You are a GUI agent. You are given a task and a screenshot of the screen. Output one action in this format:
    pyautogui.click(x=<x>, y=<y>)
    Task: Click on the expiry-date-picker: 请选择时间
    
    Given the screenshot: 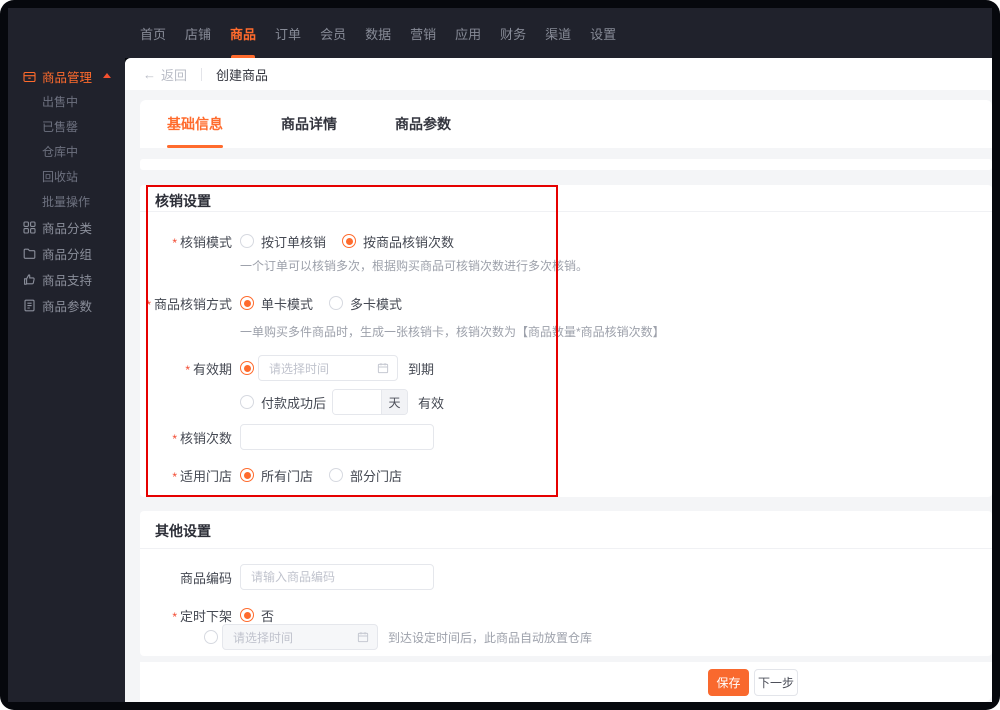 What is the action you would take?
    pyautogui.click(x=328, y=368)
    